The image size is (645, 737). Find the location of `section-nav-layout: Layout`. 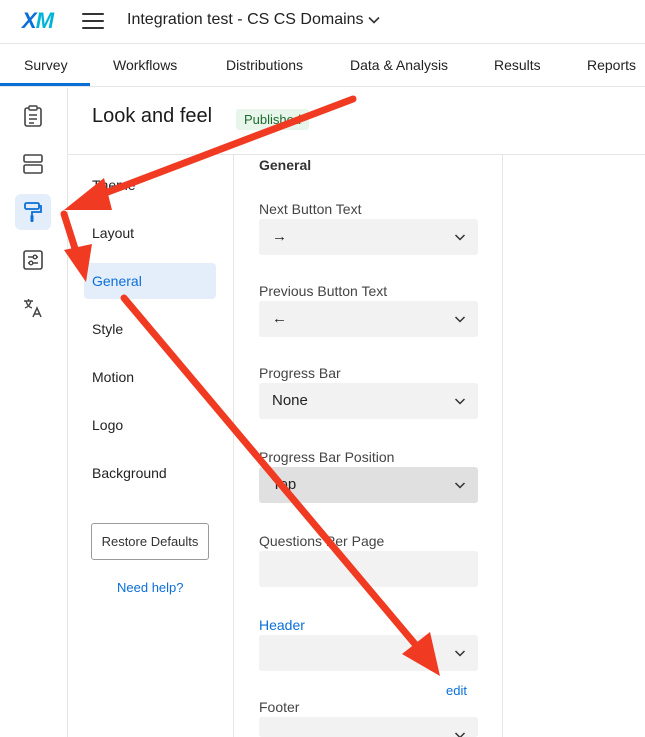

section-nav-layout: Layout is located at coordinates (150, 233).